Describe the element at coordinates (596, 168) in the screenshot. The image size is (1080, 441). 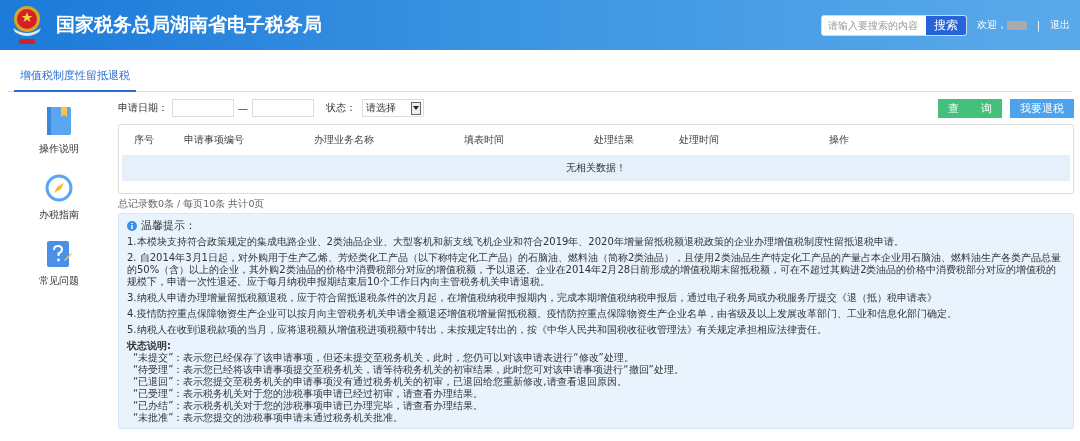
I see `empty-message: 无相关数据！` at that location.